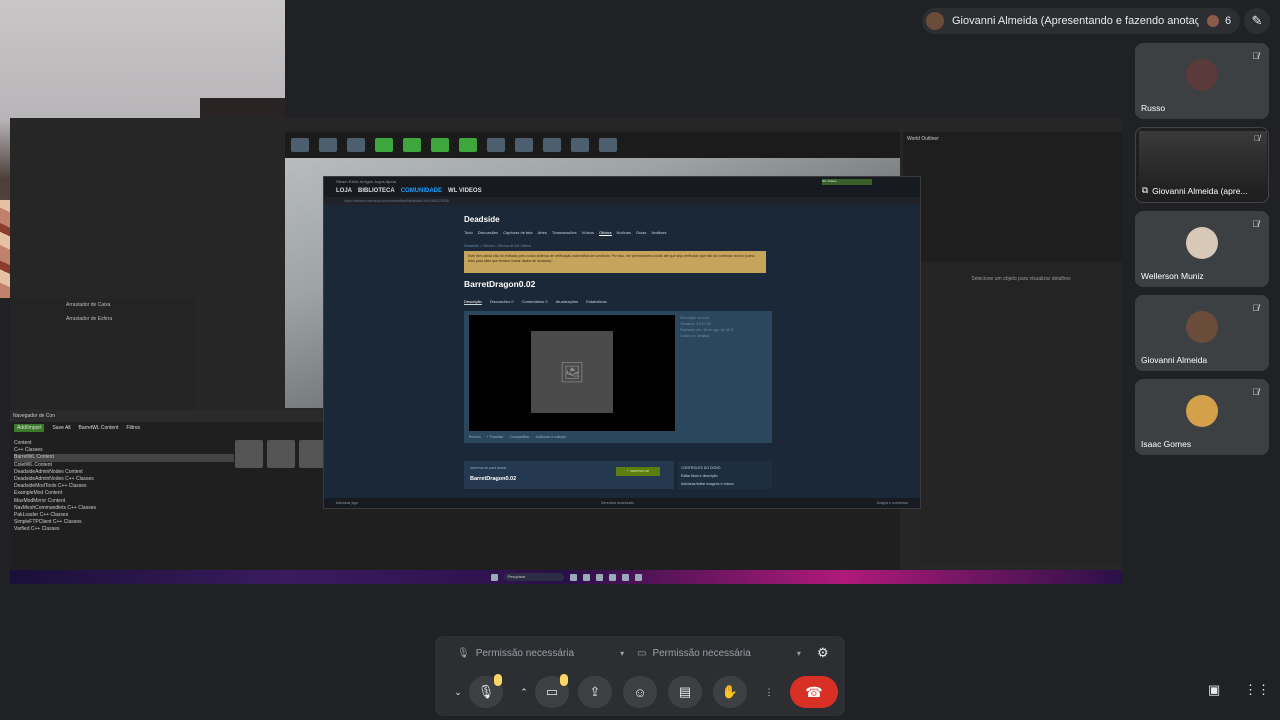  I want to click on cb-add-button: Add/Import, so click(29, 428).